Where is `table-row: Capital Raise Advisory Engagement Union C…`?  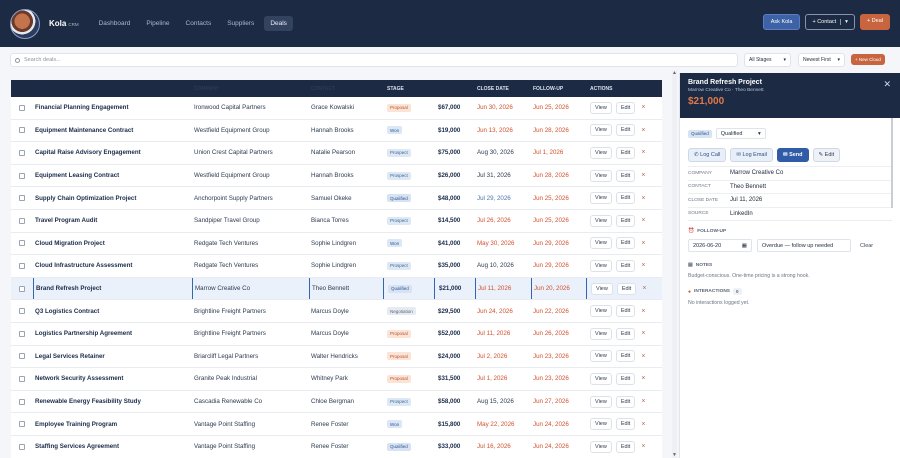 table-row: Capital Raise Advisory Engagement Union C… is located at coordinates (336, 153).